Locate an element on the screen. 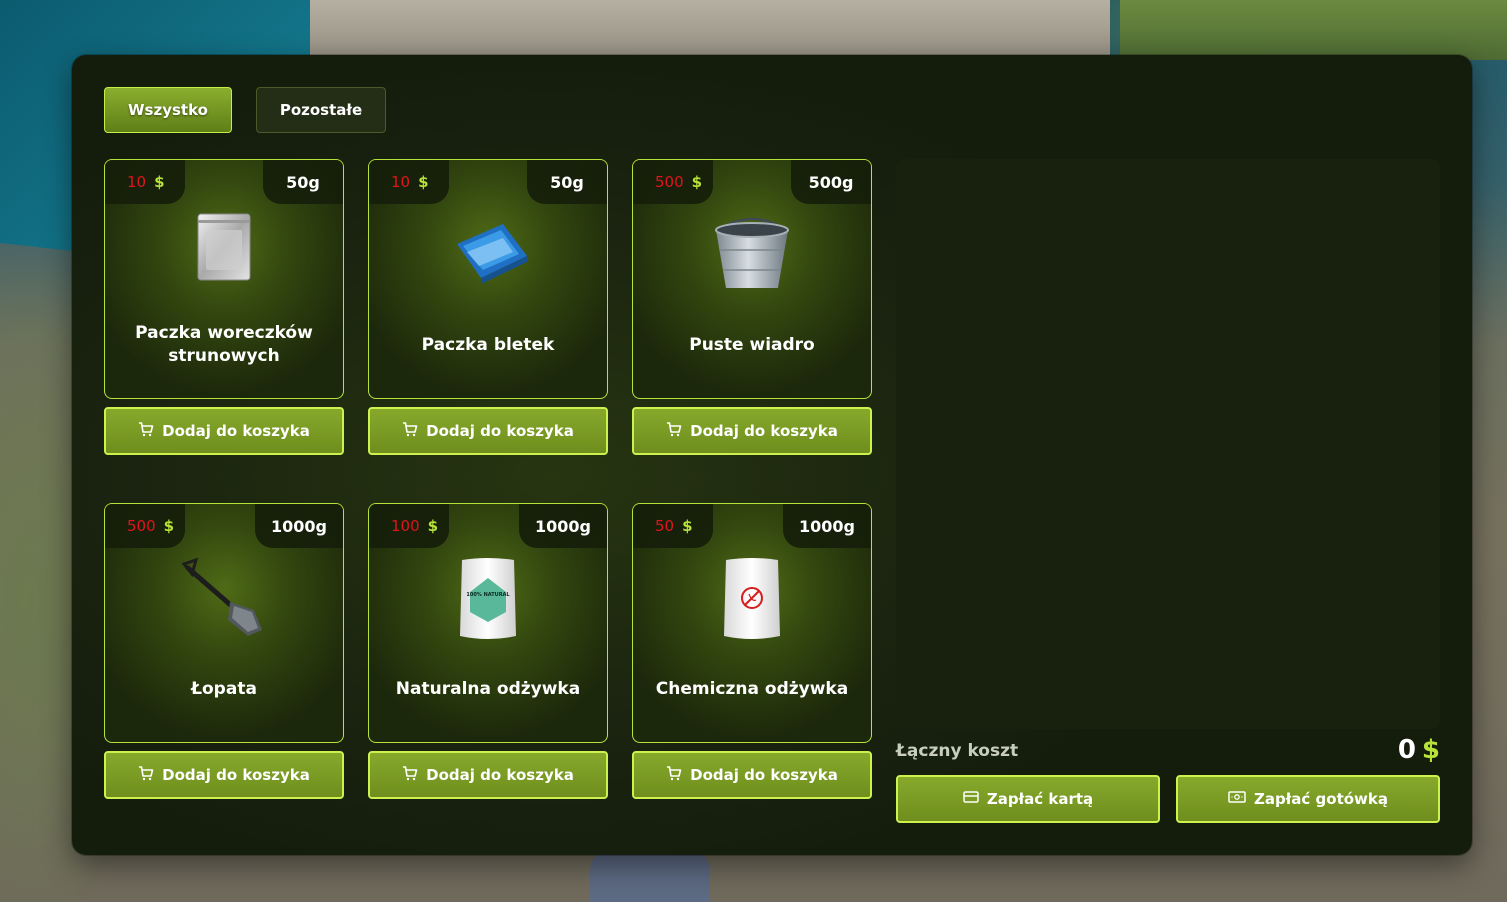 Image resolution: width=1507 pixels, height=902 pixels. total-cost-label: Łączny koszt is located at coordinates (957, 751).